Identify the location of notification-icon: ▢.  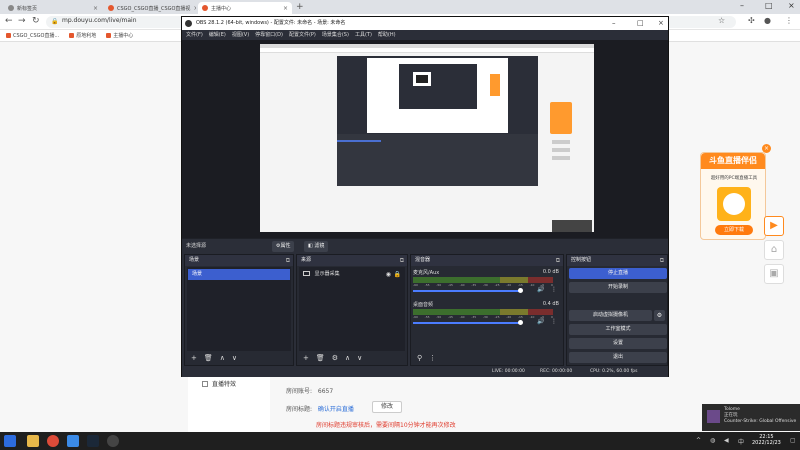
(793, 440).